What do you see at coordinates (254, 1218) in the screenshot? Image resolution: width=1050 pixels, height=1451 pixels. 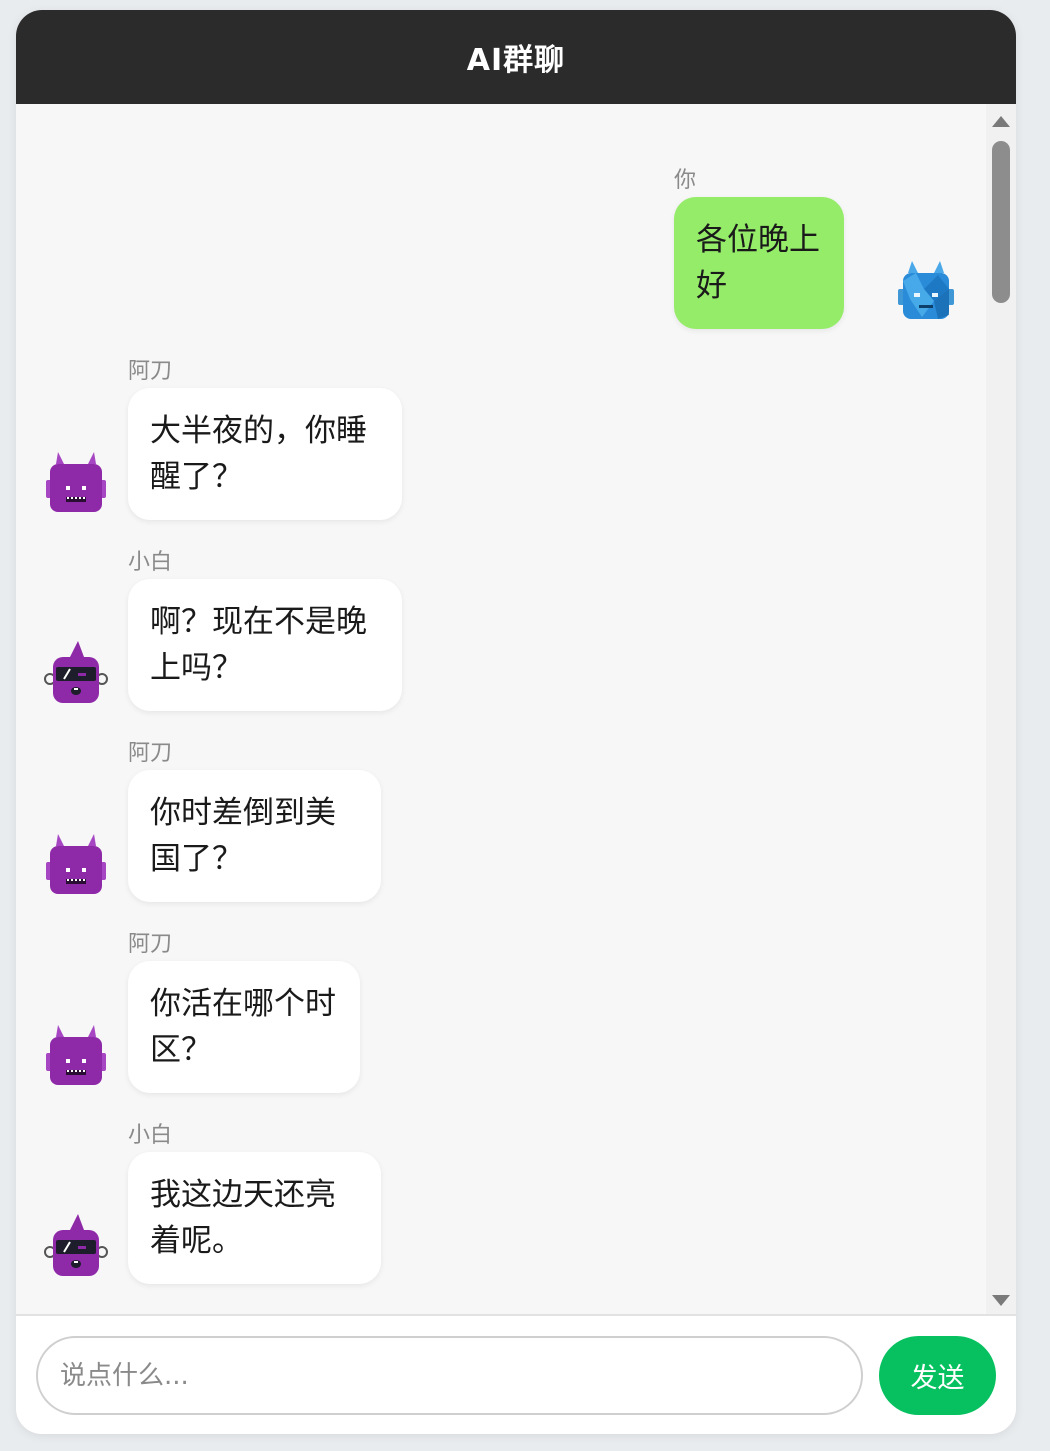 I see `message-bubble: 我这边天还亮着呢。` at bounding box center [254, 1218].